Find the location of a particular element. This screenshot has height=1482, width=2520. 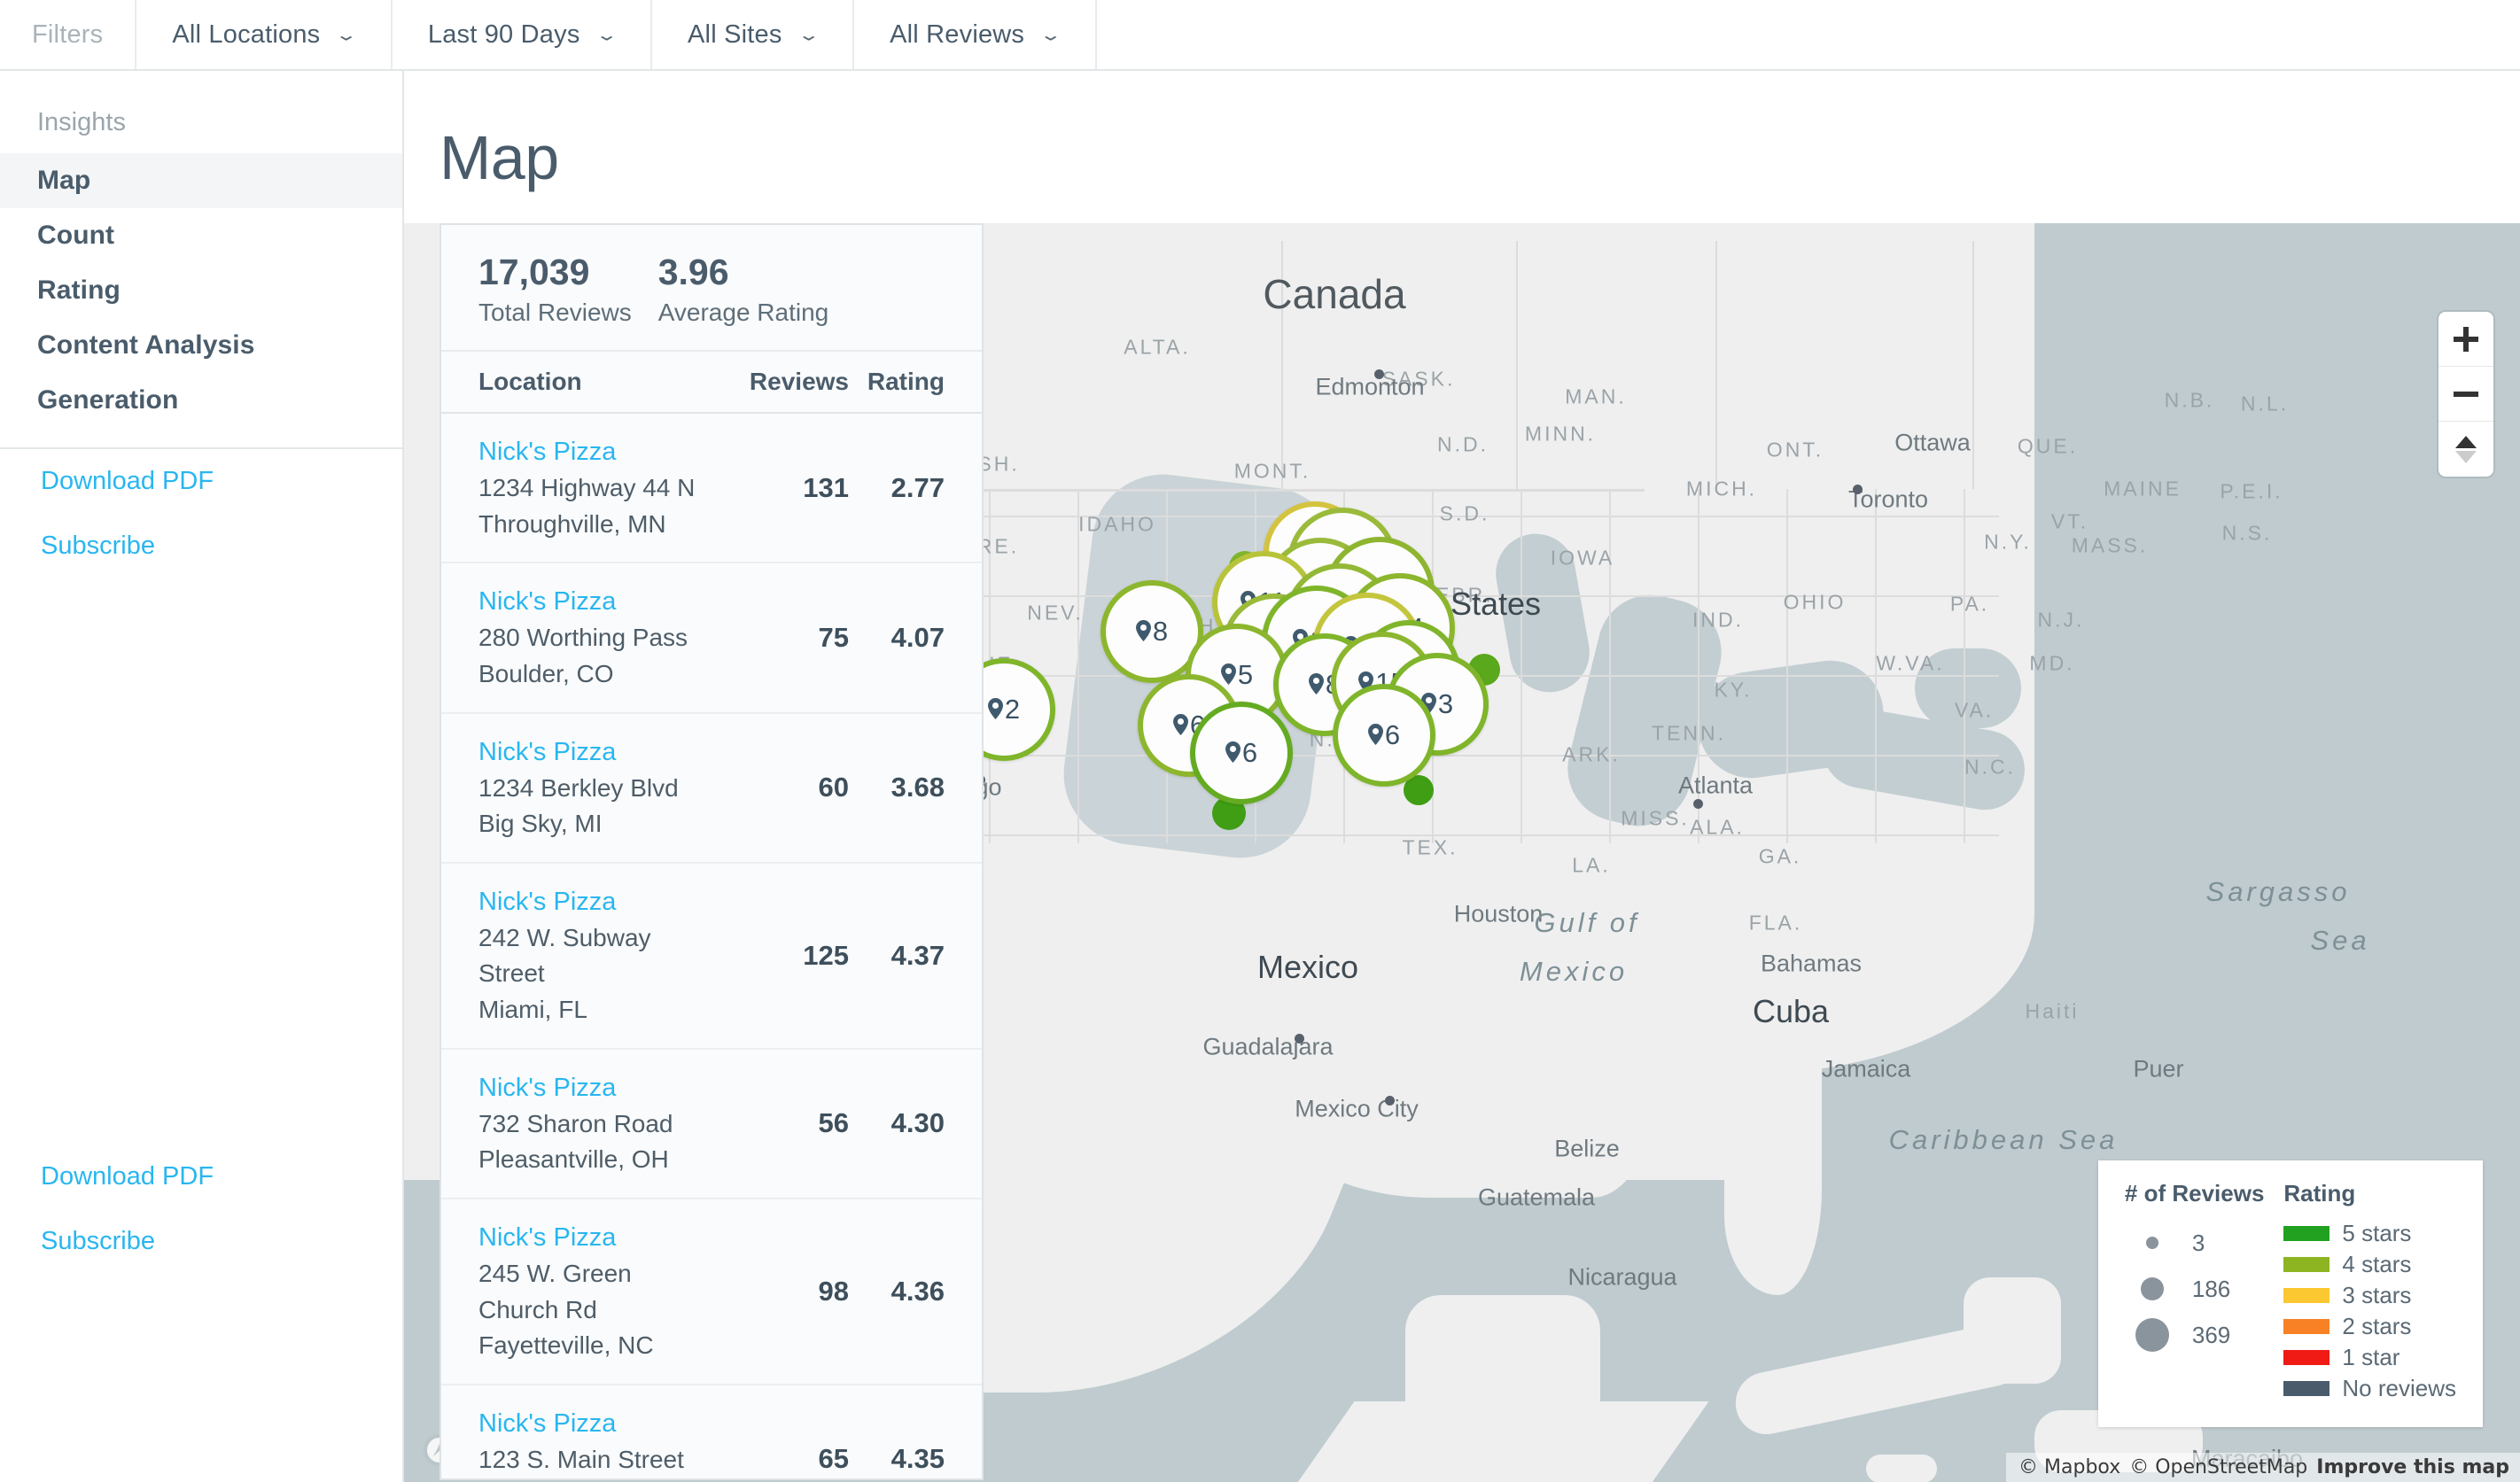

map-label: ONT. is located at coordinates (1795, 450).